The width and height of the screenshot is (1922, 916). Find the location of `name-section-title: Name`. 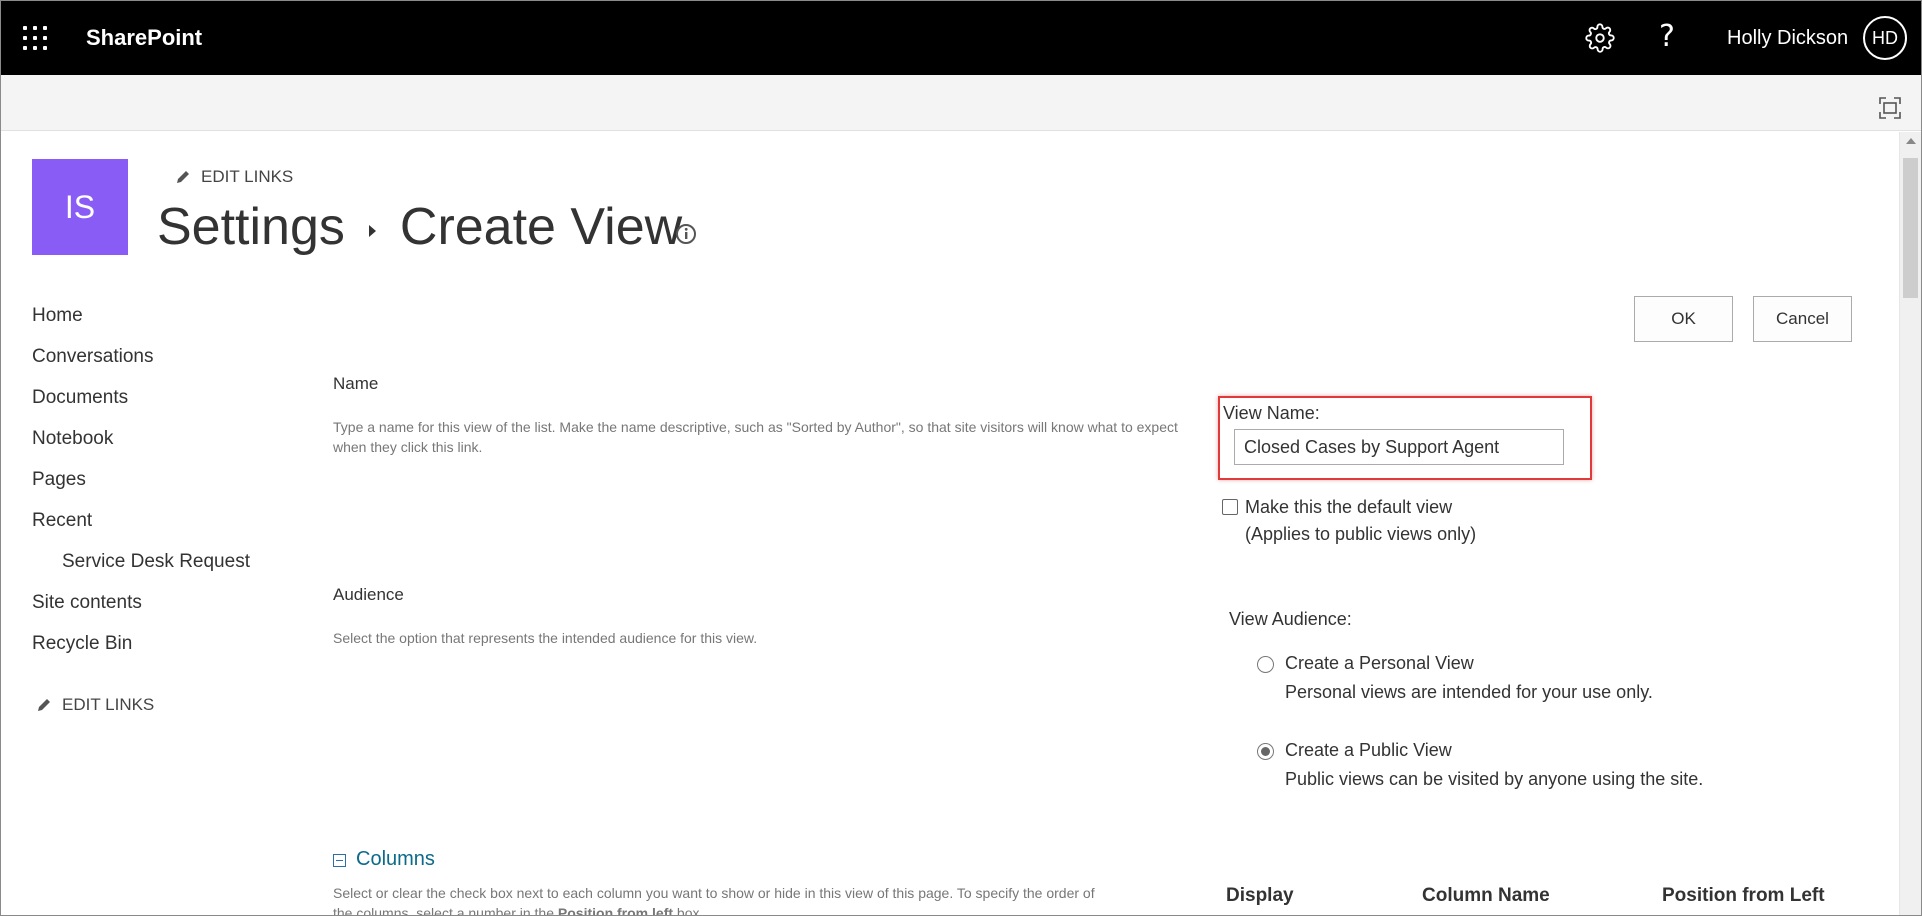

name-section-title: Name is located at coordinates (356, 383).